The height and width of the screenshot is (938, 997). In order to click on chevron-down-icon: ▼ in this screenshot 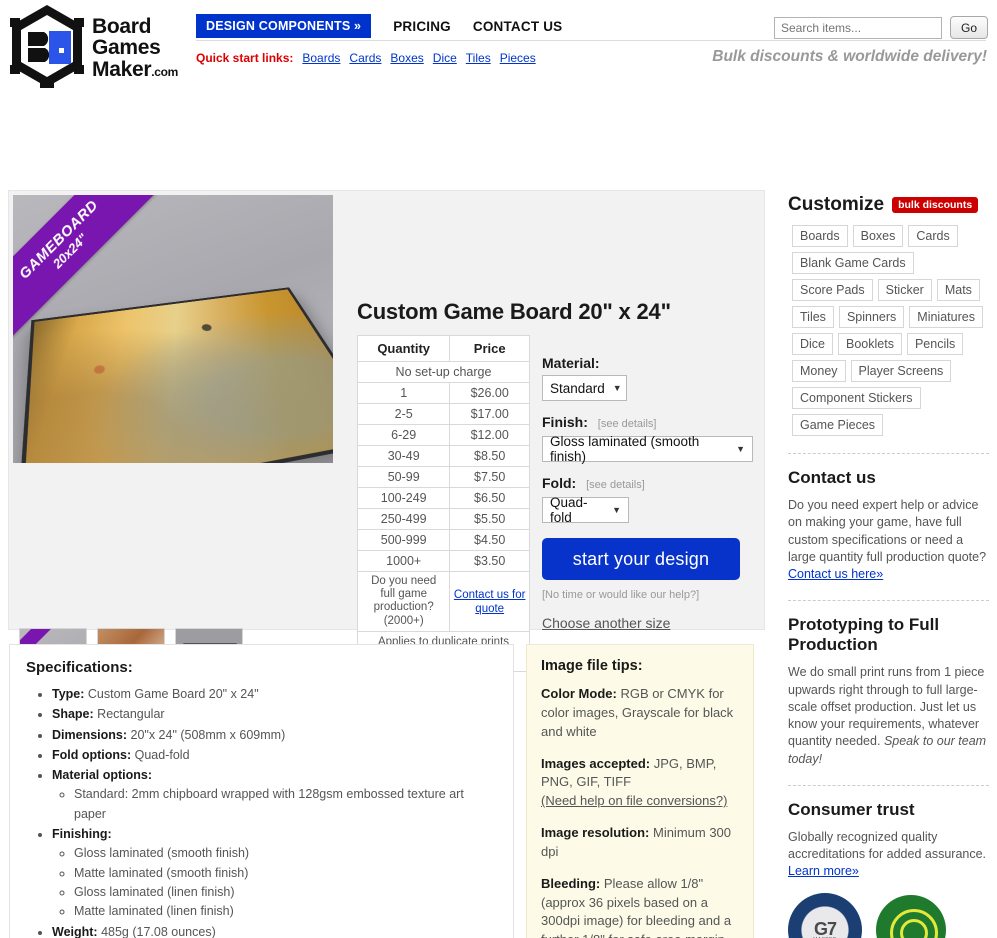, I will do `click(740, 449)`.